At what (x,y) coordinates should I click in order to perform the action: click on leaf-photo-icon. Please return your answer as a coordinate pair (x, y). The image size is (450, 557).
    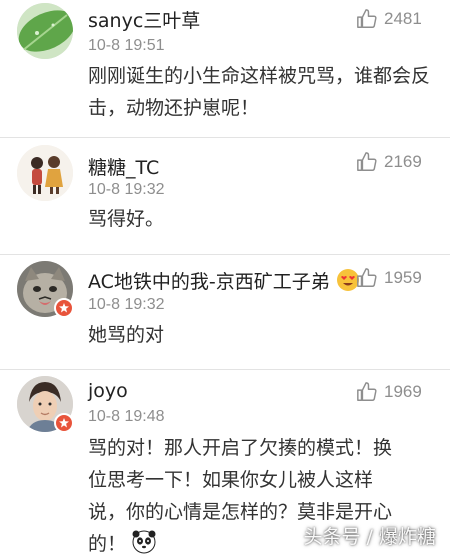
    Looking at the image, I should click on (45, 31).